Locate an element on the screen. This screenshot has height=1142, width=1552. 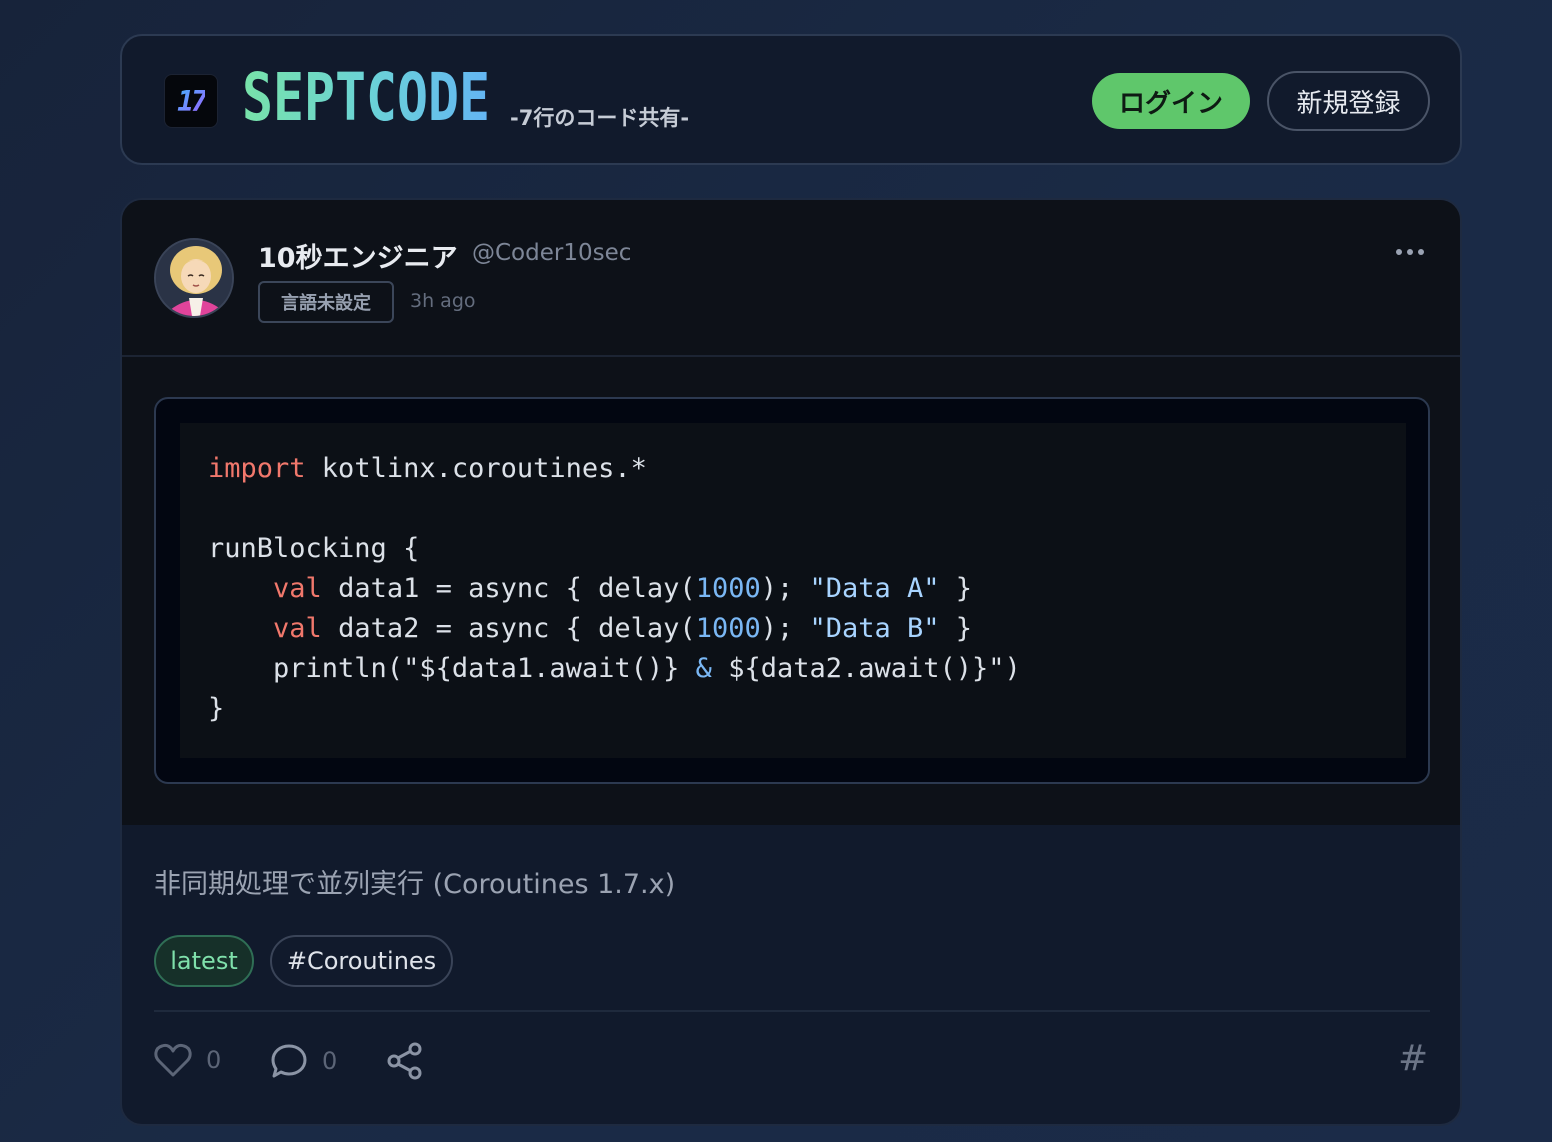
avatar is located at coordinates (194, 278).